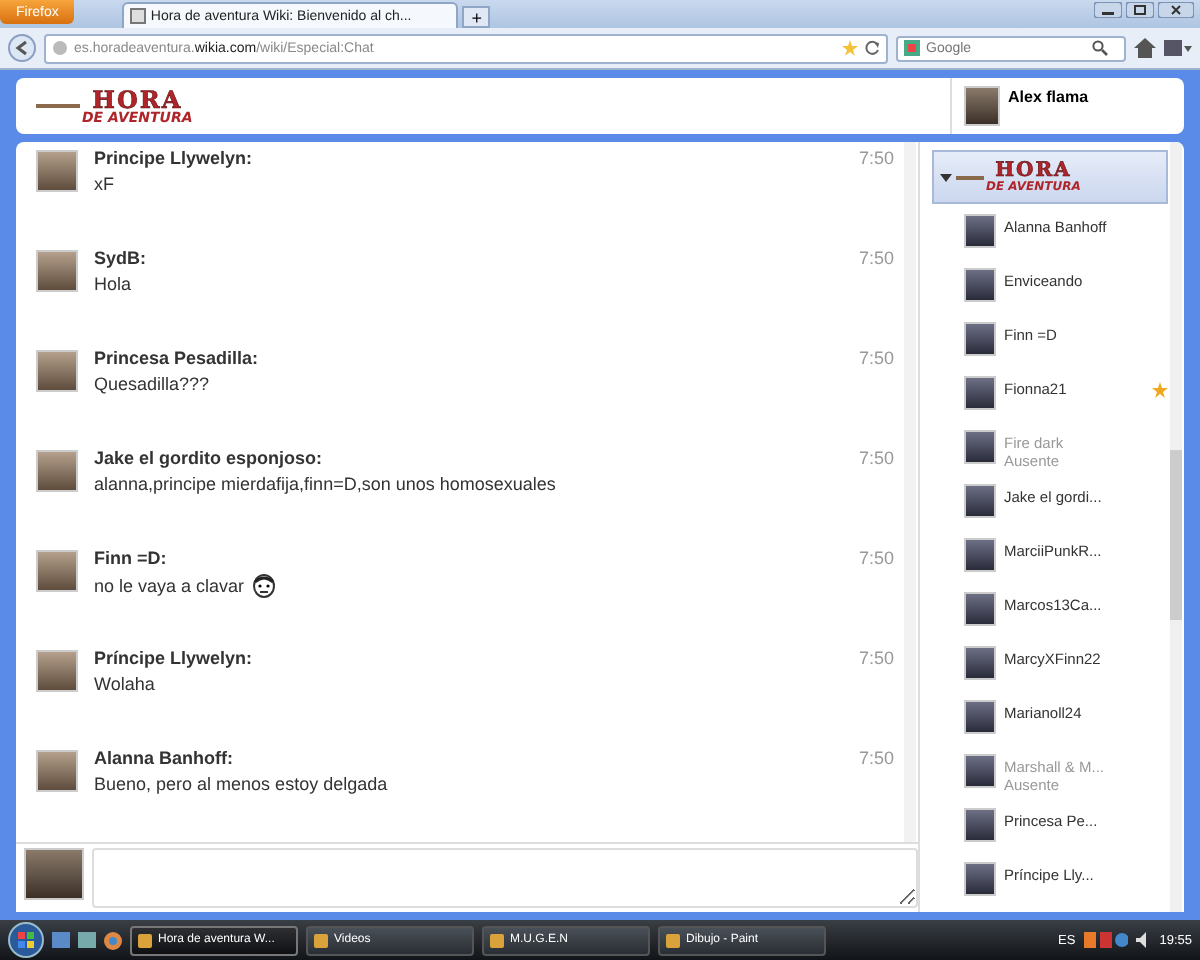 Image resolution: width=1200 pixels, height=960 pixels. What do you see at coordinates (1105, 940) in the screenshot?
I see `tray-icons` at bounding box center [1105, 940].